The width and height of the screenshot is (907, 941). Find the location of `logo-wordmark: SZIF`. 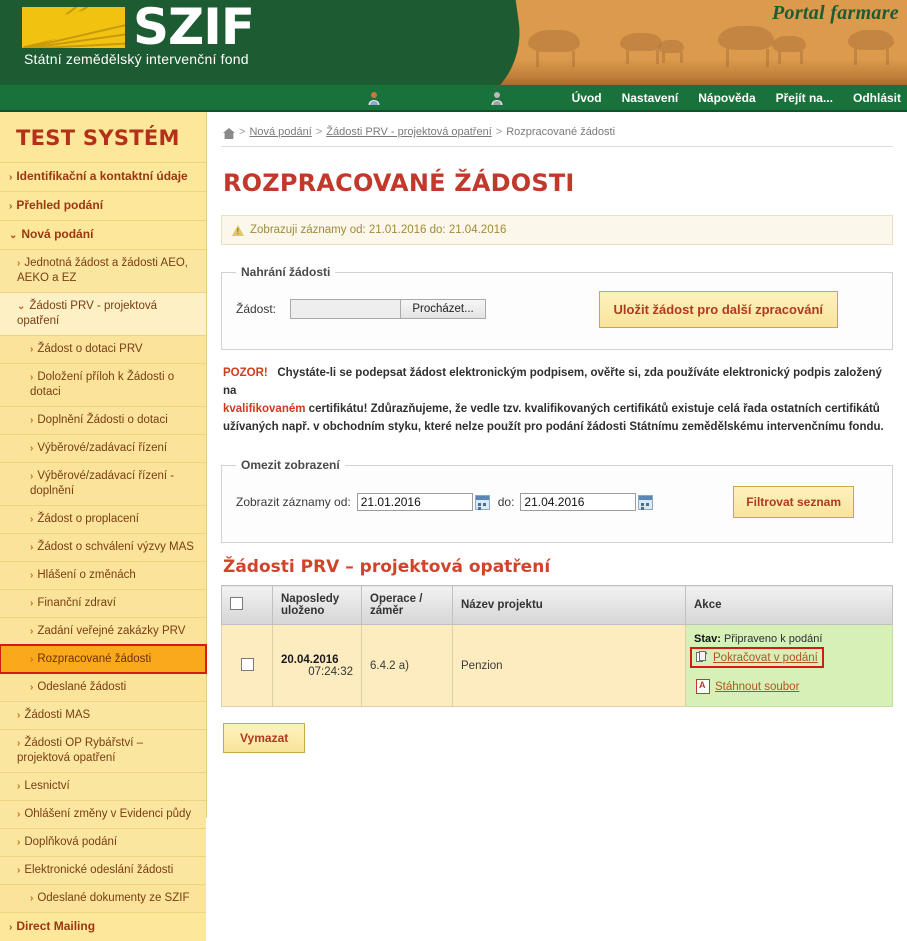

logo-wordmark: SZIF is located at coordinates (194, 28).